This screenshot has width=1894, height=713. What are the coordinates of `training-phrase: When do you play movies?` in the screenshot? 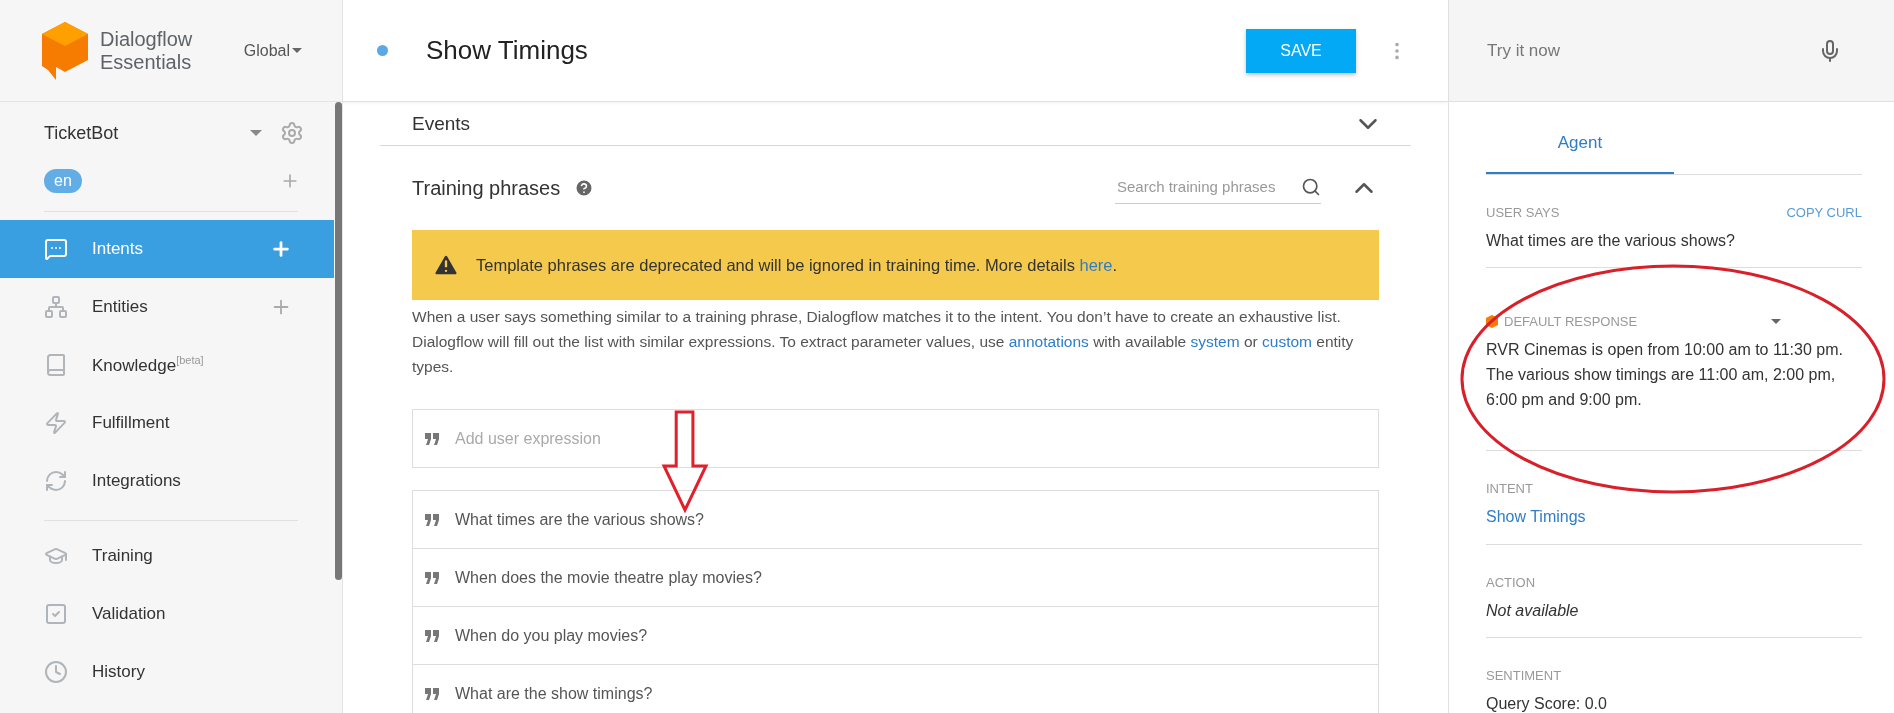 It's located at (895, 635).